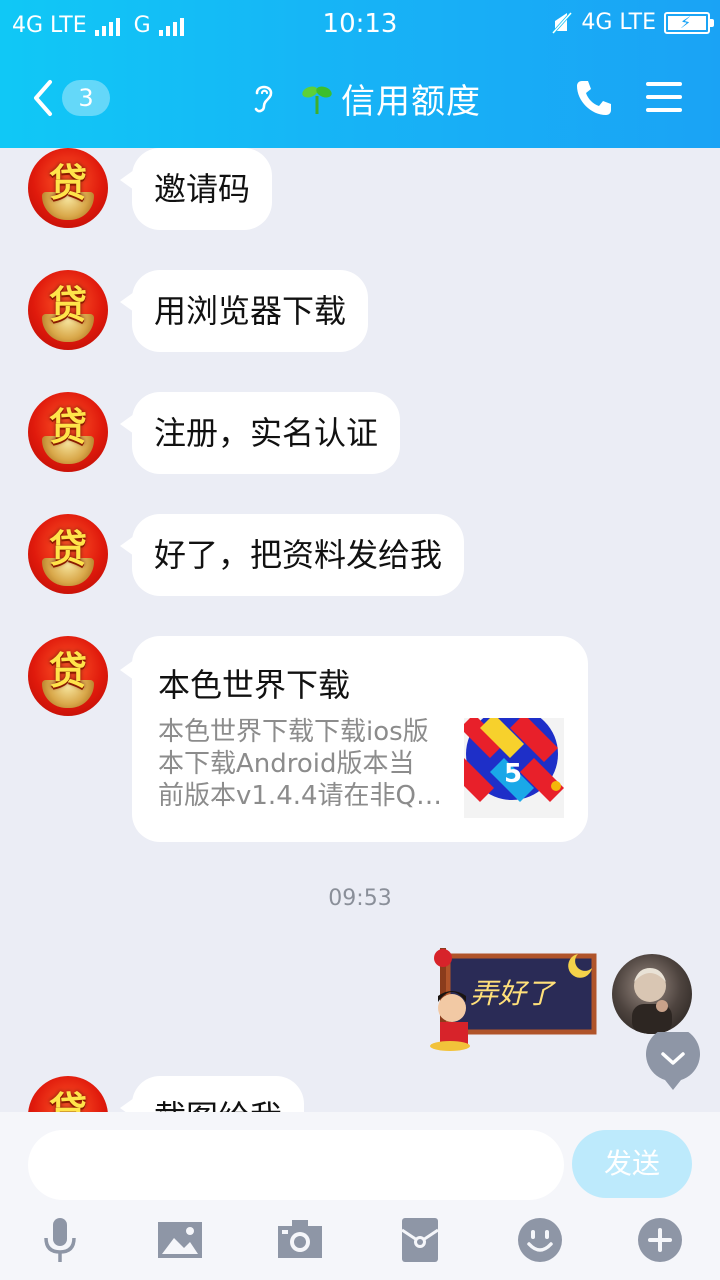 The height and width of the screenshot is (1280, 720). What do you see at coordinates (60, 1240) in the screenshot?
I see `microphone-icon` at bounding box center [60, 1240].